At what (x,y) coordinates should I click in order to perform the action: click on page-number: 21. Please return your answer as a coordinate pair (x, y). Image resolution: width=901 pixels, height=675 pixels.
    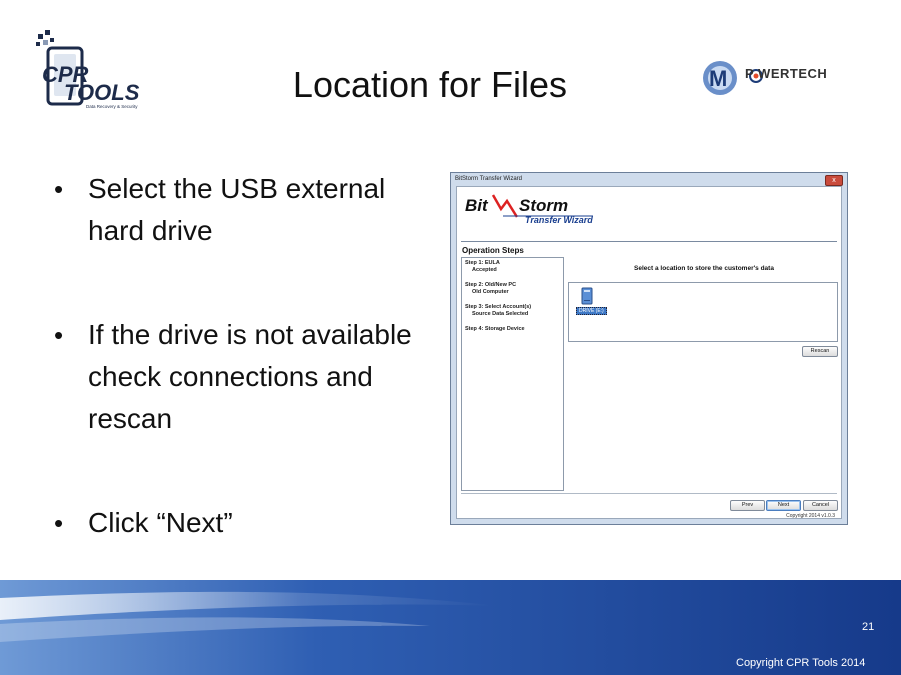
    Looking at the image, I should click on (868, 627).